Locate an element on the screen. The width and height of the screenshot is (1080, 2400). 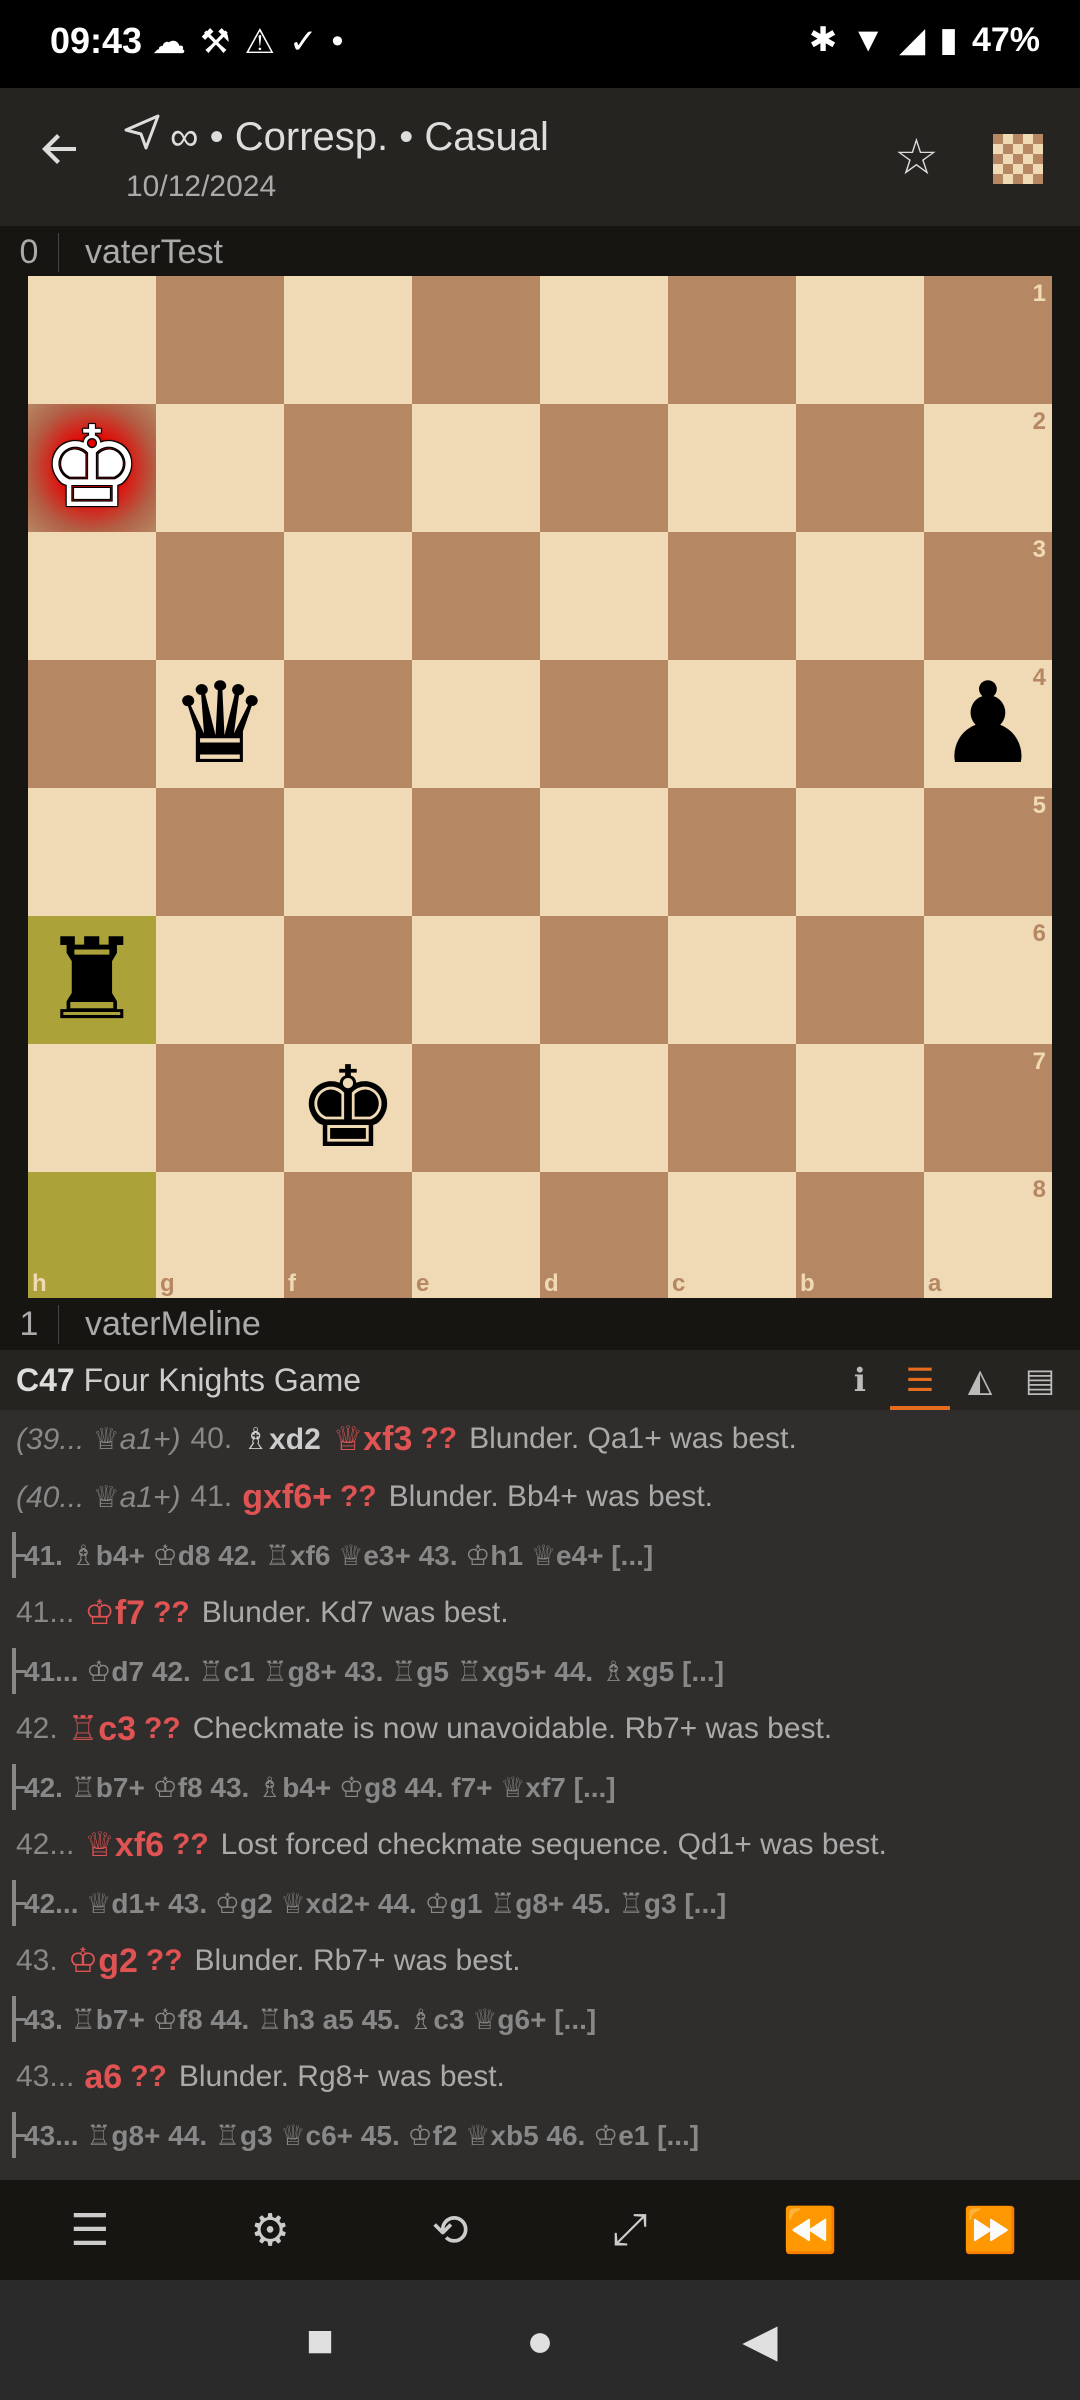
chart-icon: ◭ is located at coordinates (980, 1380).